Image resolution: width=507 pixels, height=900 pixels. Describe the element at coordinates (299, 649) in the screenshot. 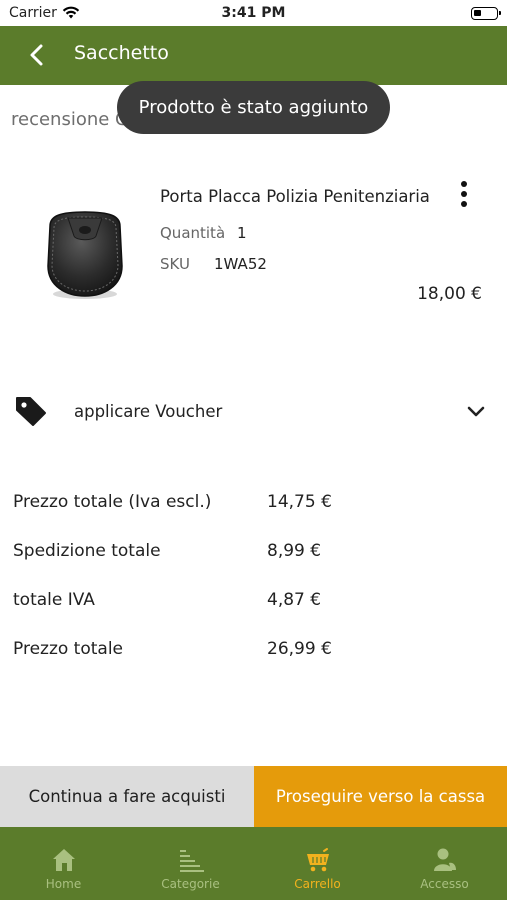

I see `grand-total-value: 26,99 €` at that location.